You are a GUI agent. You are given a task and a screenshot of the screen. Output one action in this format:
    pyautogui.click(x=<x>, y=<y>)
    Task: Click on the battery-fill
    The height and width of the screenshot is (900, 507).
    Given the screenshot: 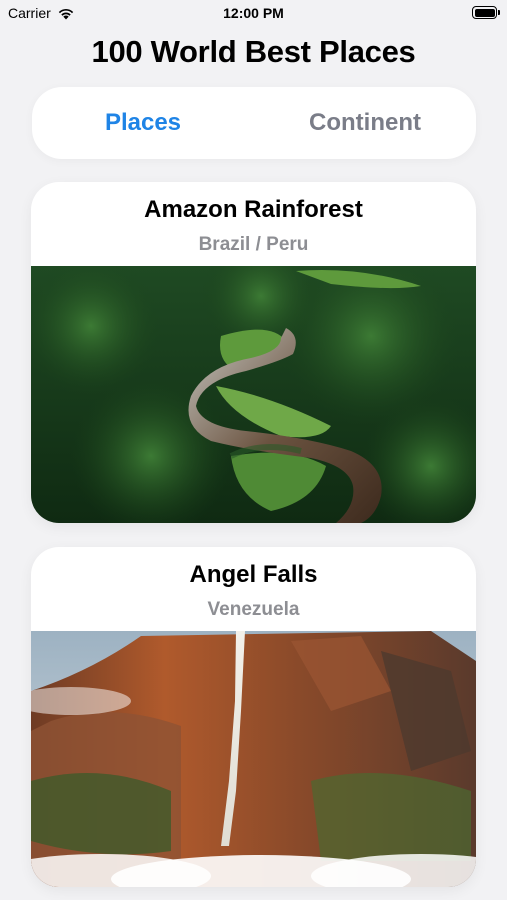 What is the action you would take?
    pyautogui.click(x=484, y=12)
    